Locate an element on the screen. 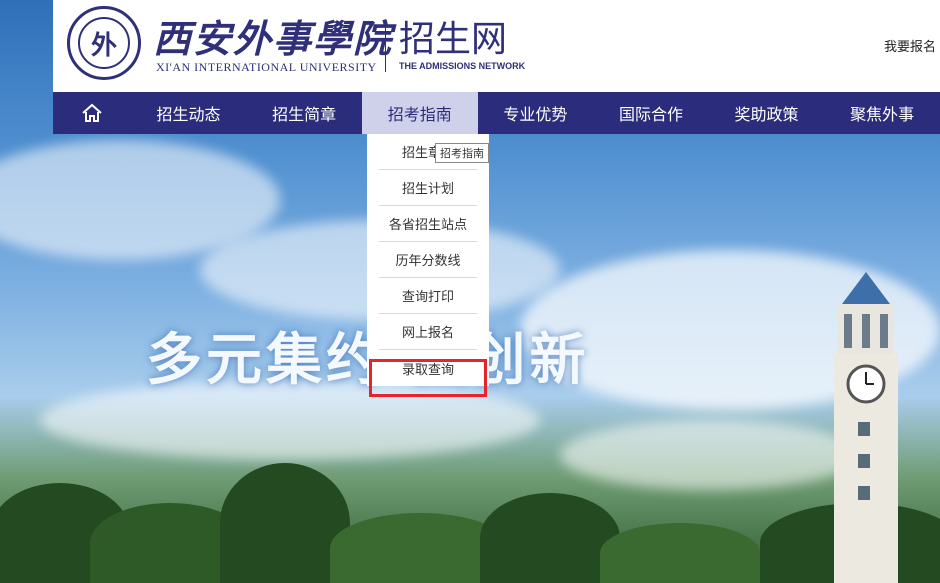 Image resolution: width=940 pixels, height=583 pixels. site-subtitle: THE ADMISSIONS NETWORK is located at coordinates (462, 66).